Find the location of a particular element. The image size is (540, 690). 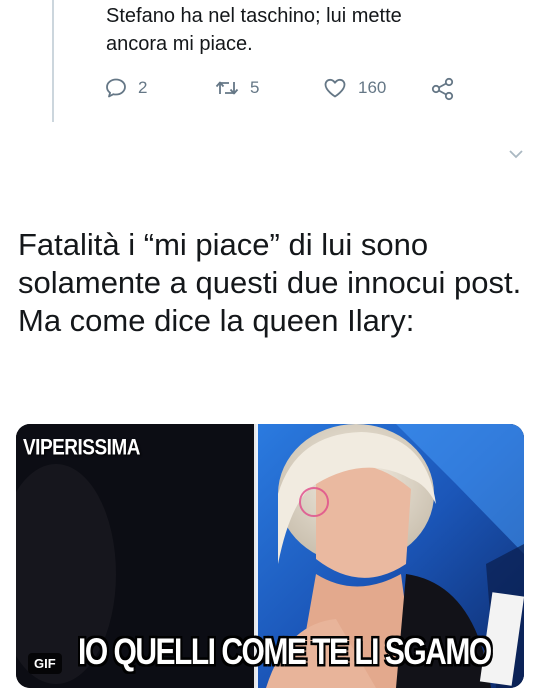

gif-caption: IO QUELLI COME TE LI SGAMO is located at coordinates (285, 652).